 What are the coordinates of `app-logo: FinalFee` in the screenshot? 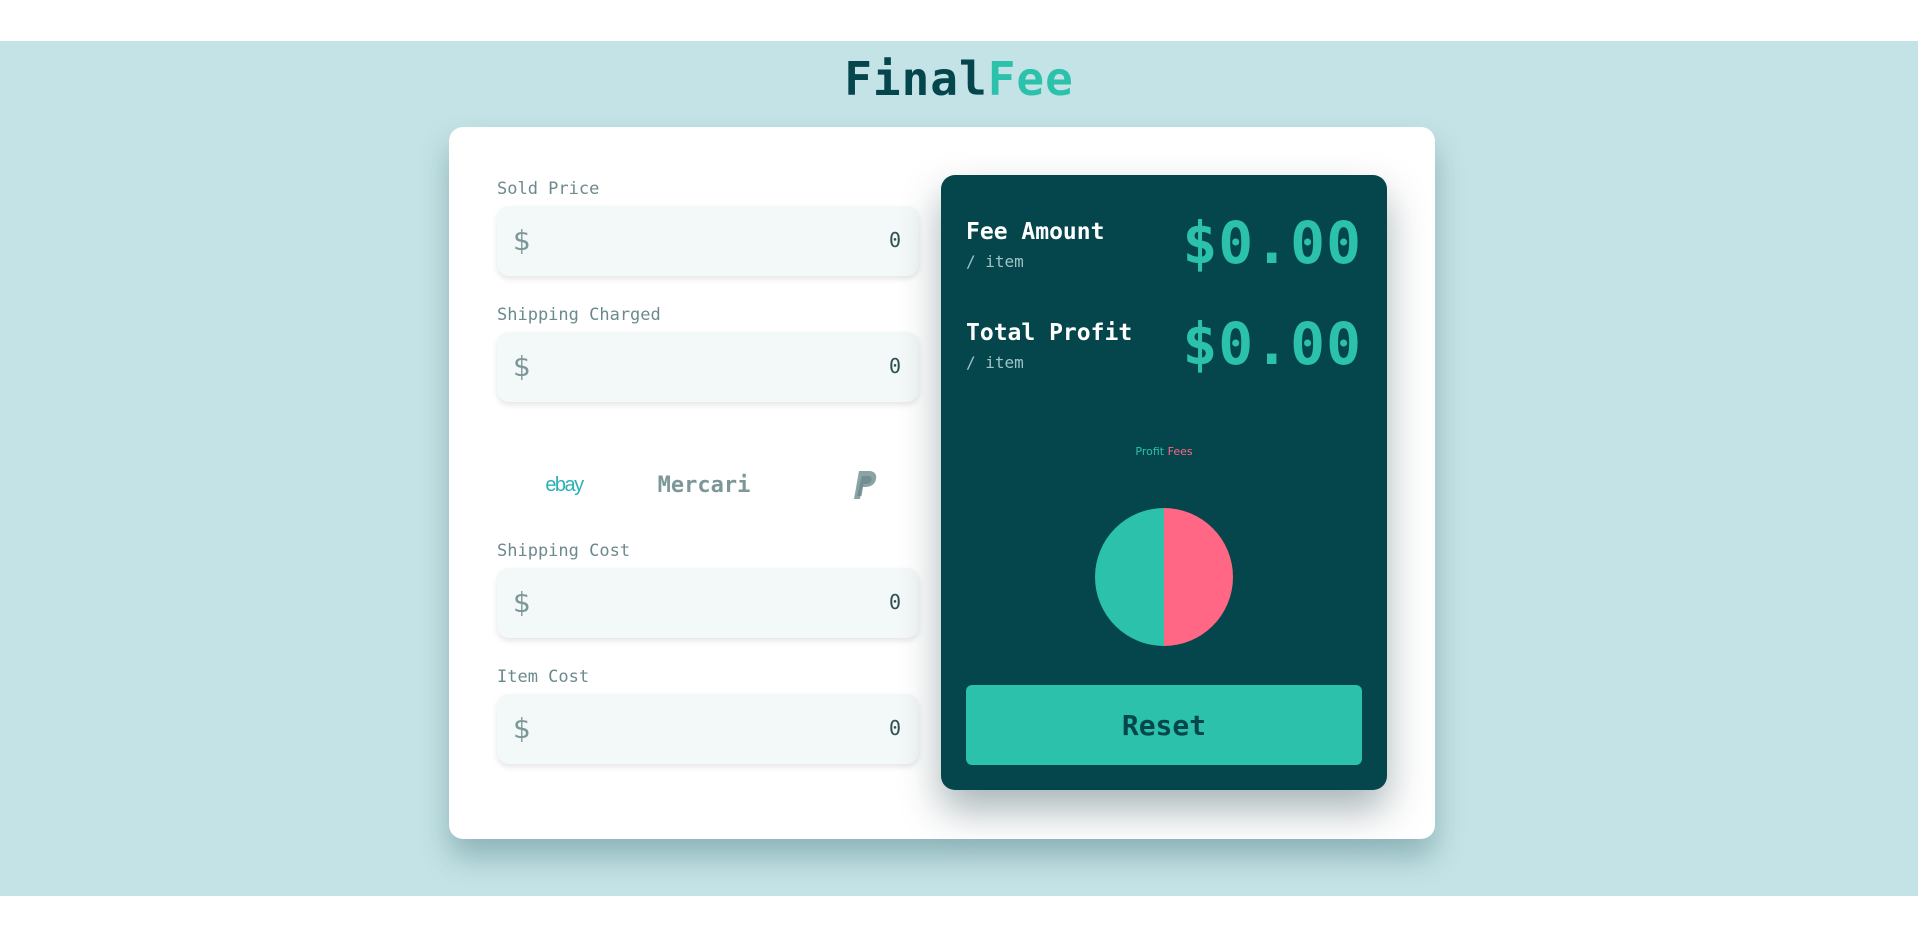 It's located at (959, 79).